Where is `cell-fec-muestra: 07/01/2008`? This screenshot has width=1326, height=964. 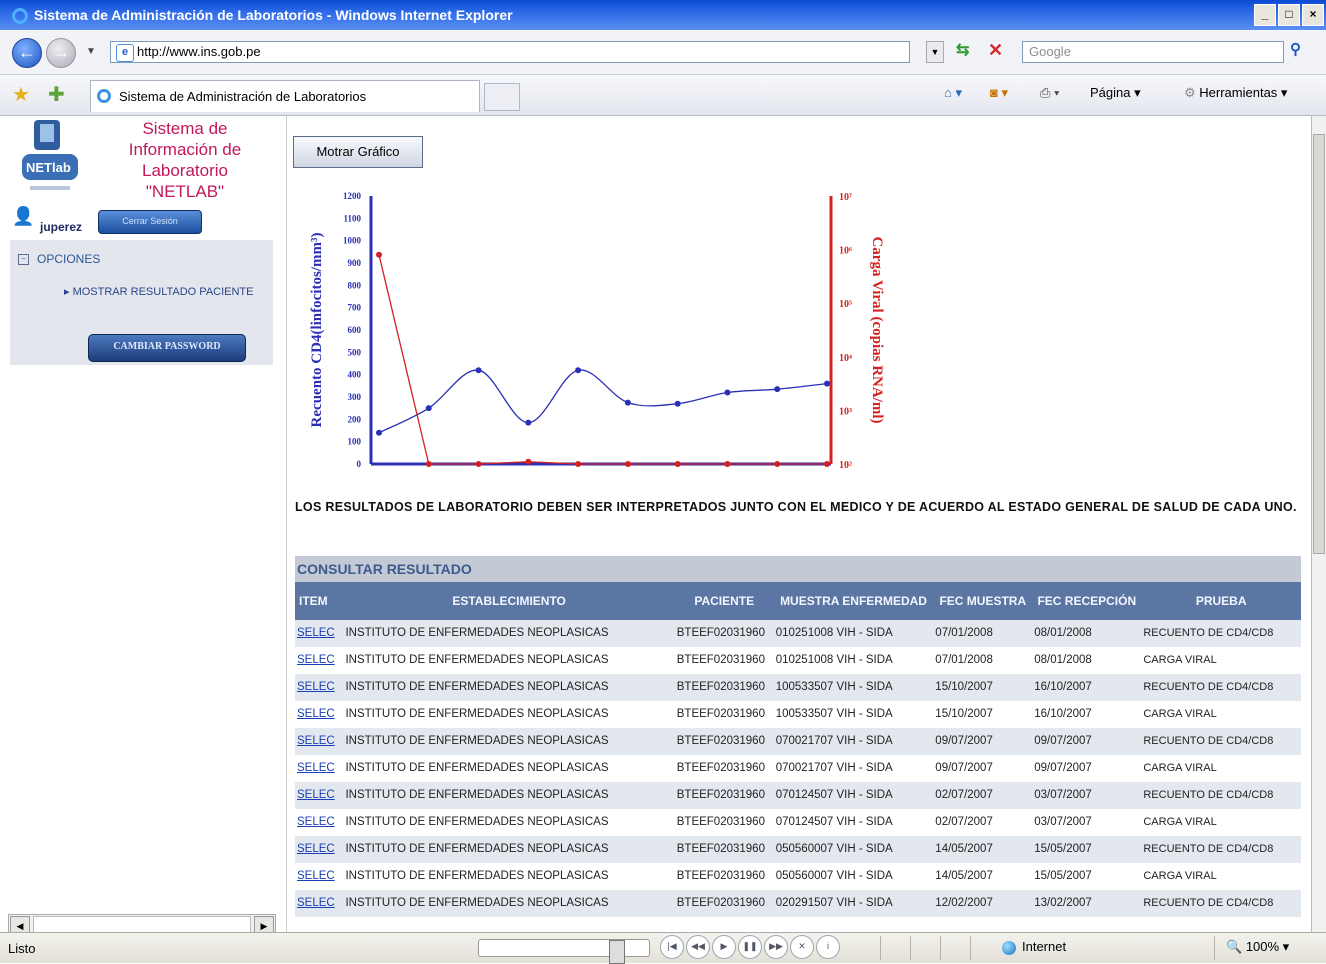 cell-fec-muestra: 07/01/2008 is located at coordinates (983, 660).